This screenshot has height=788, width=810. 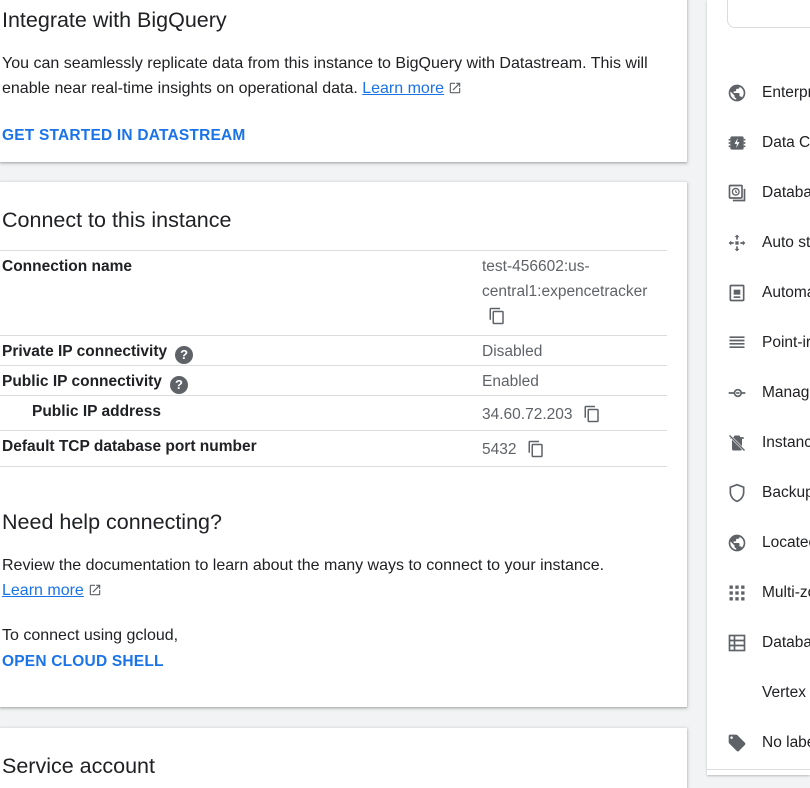 I want to click on data-cache-icon, so click(x=737, y=143).